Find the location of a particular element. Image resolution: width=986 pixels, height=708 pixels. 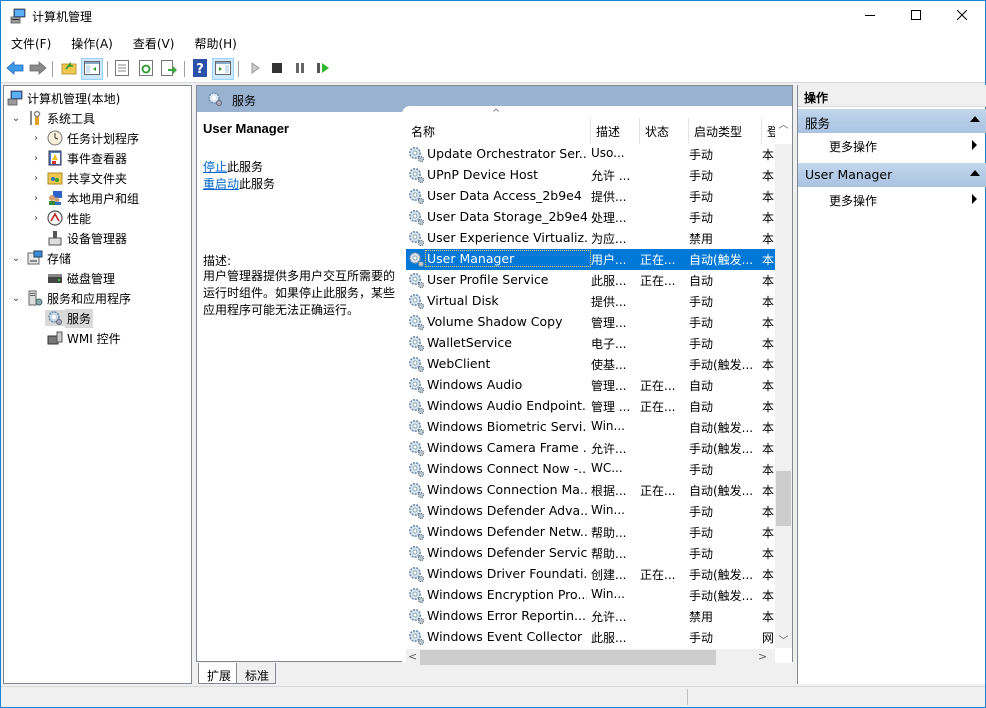

vertical-scrollbar: ︿ ﹀ is located at coordinates (783, 384).